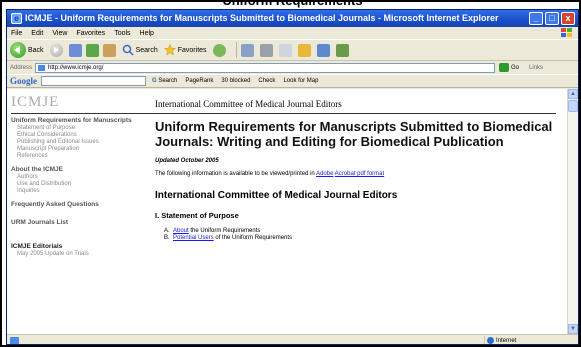 The image size is (581, 347). Describe the element at coordinates (573, 94) in the screenshot. I see `scroll-up-icon: ▲` at that location.